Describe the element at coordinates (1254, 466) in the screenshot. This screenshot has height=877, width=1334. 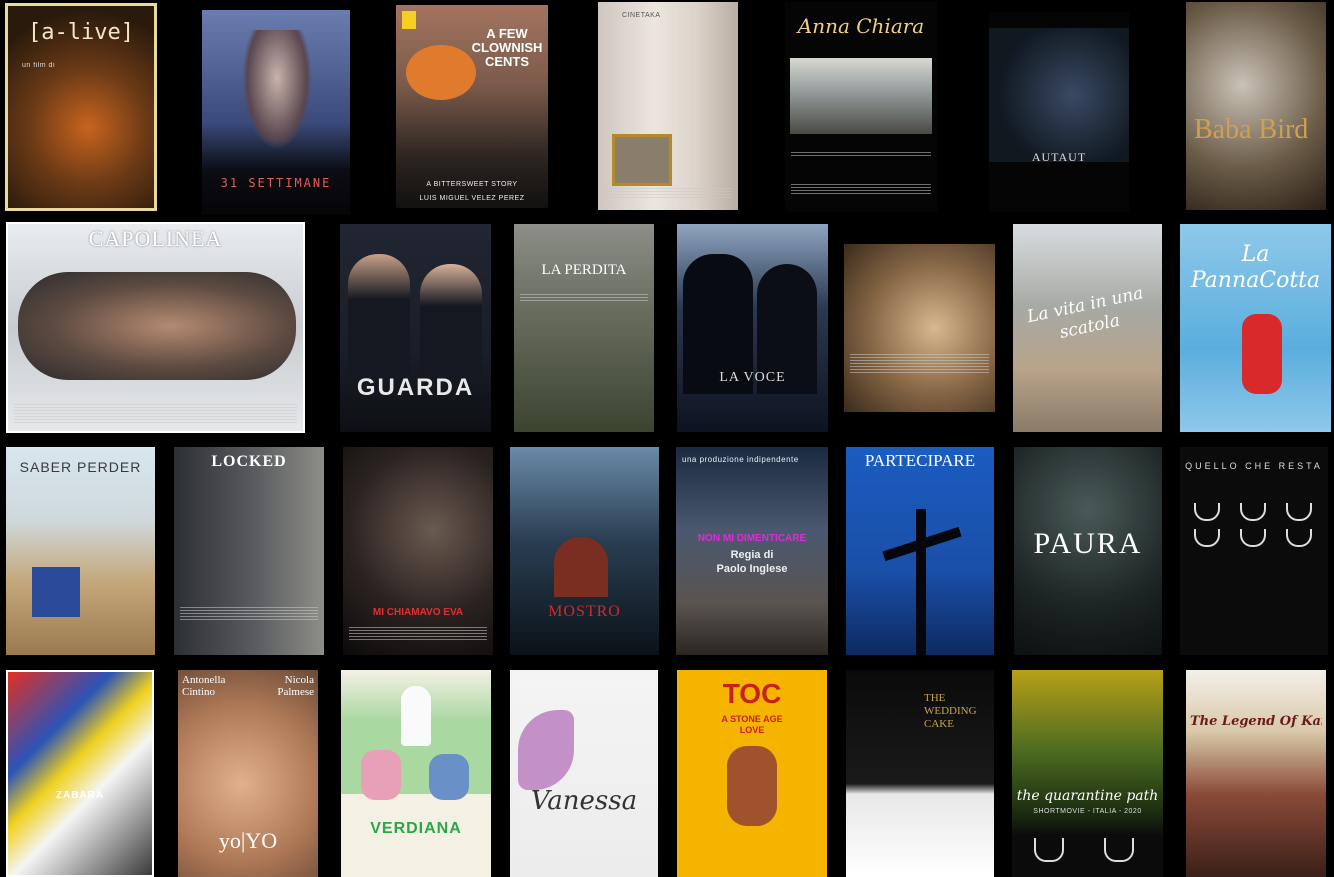
I see `poster-title: QUELLO CHE RESTA` at that location.